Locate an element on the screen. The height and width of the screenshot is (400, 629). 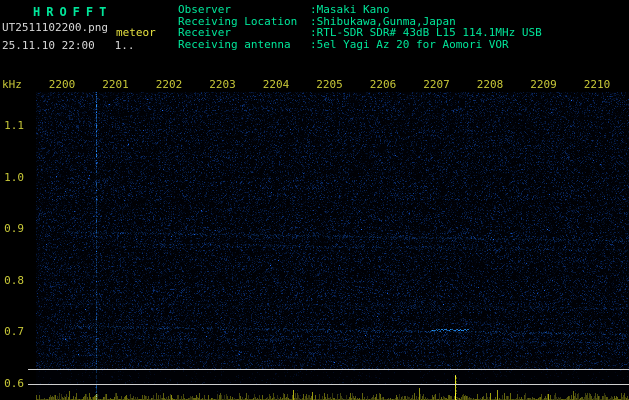
y-tick-label: 1.1 is located at coordinates (14, 125).